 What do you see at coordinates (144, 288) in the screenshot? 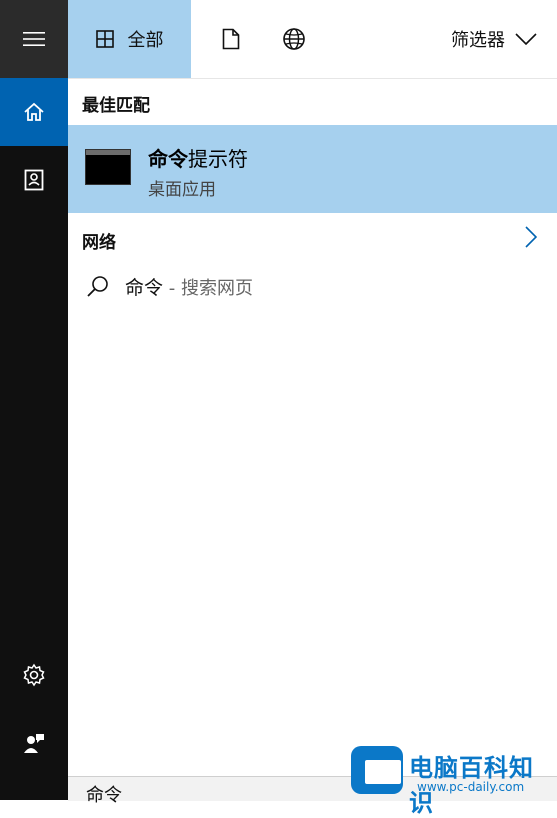
I see `web-query: 命令` at bounding box center [144, 288].